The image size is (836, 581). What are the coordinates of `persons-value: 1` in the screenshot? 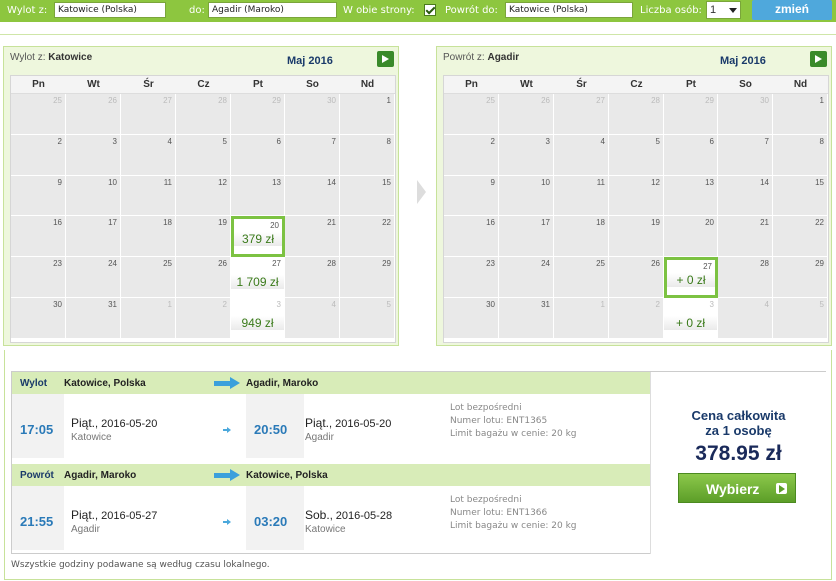 It's located at (713, 10).